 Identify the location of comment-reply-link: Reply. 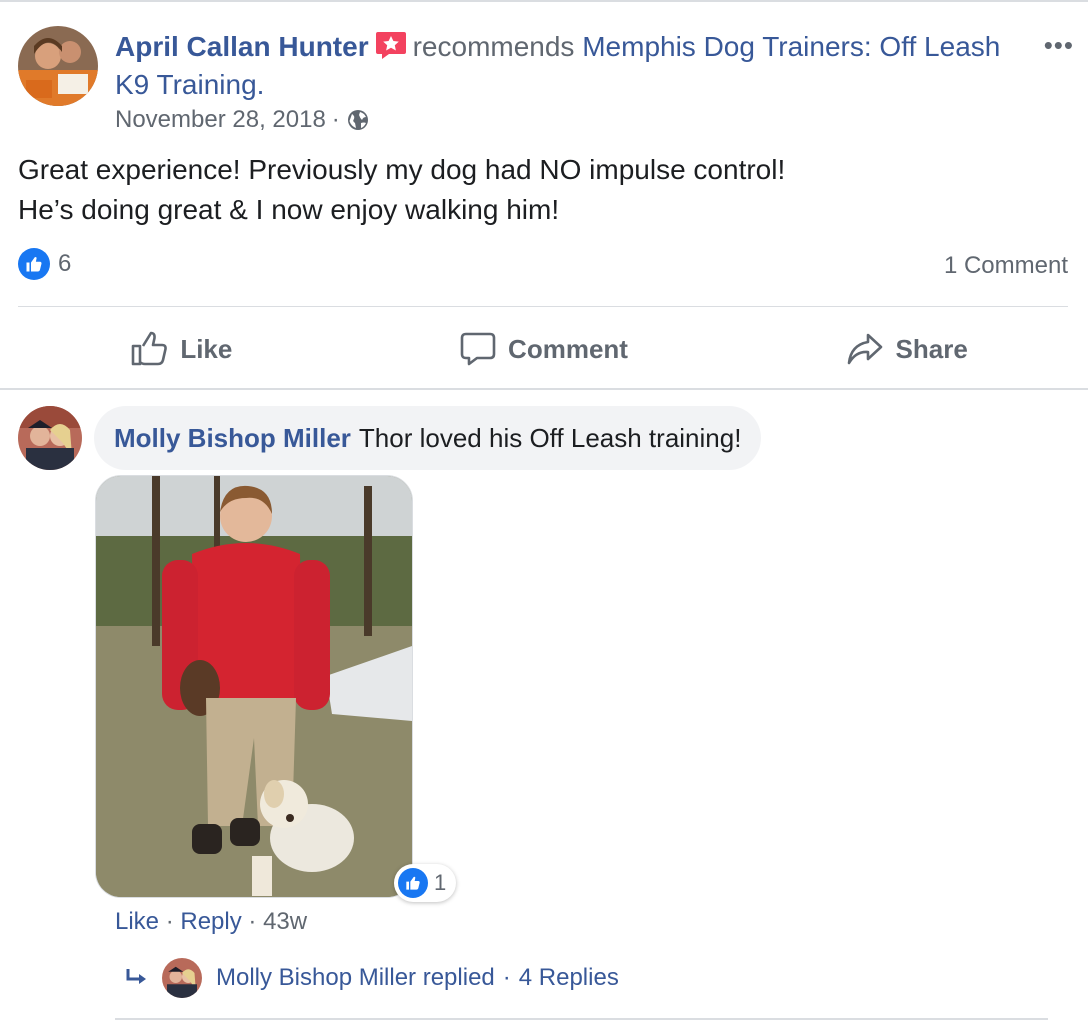
(210, 921).